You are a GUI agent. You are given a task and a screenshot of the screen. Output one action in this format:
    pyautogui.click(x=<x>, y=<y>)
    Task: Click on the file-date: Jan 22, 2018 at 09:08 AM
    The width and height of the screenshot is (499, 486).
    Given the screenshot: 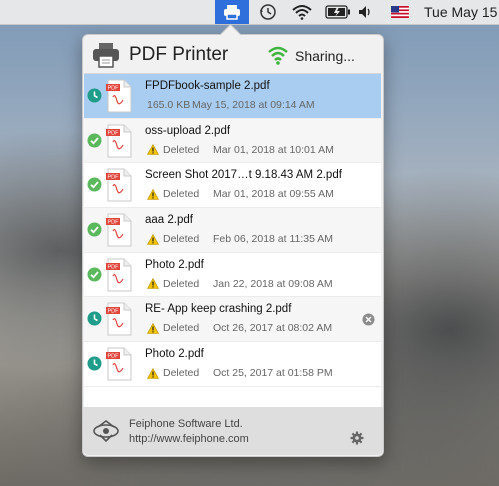 What is the action you would take?
    pyautogui.click(x=273, y=283)
    